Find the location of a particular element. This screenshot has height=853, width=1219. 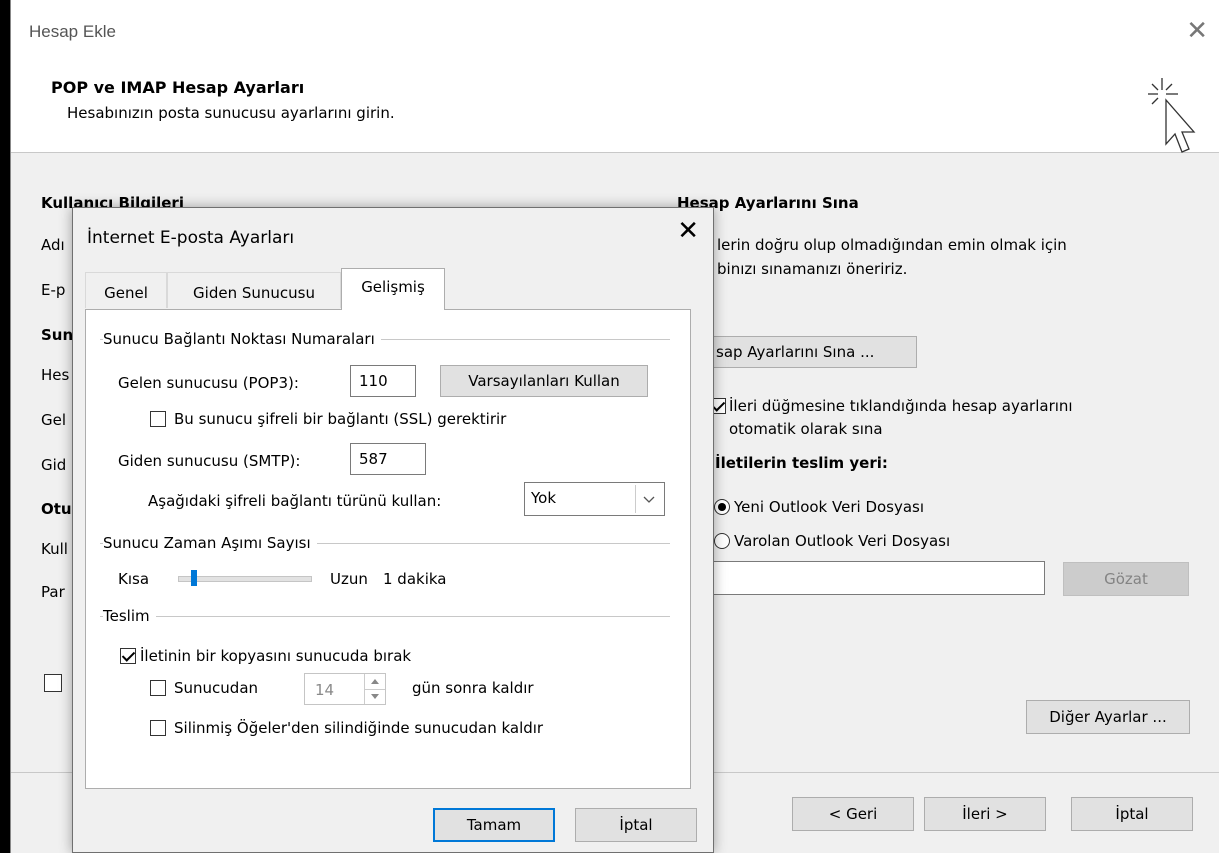

next-button: İleri > is located at coordinates (985, 814).